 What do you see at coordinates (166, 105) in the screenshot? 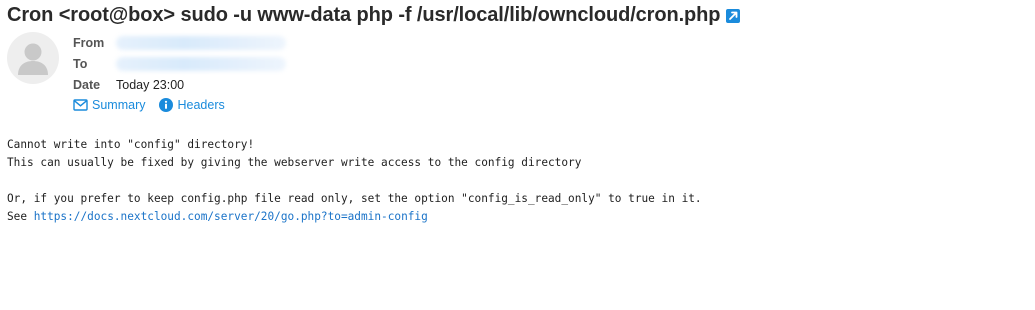
I see `info-icon` at bounding box center [166, 105].